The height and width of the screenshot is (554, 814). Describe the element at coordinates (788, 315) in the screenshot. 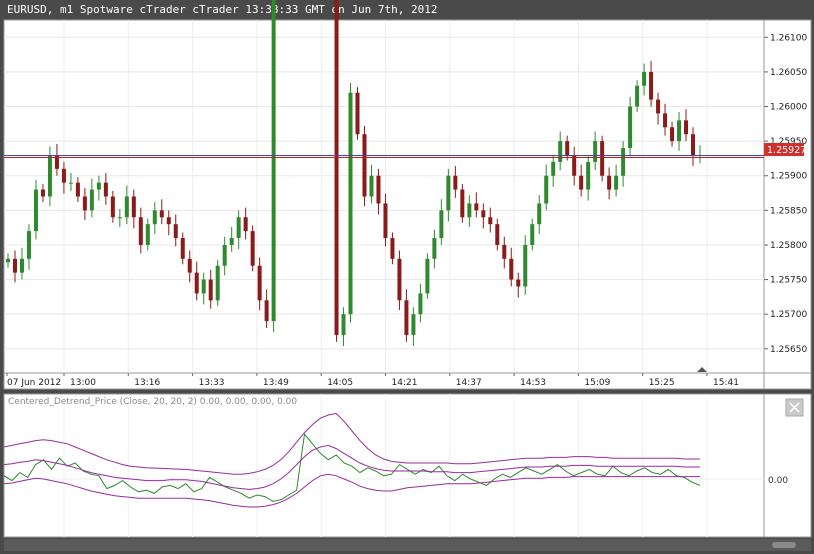

I see `price-tick-label: 1.25700` at that location.